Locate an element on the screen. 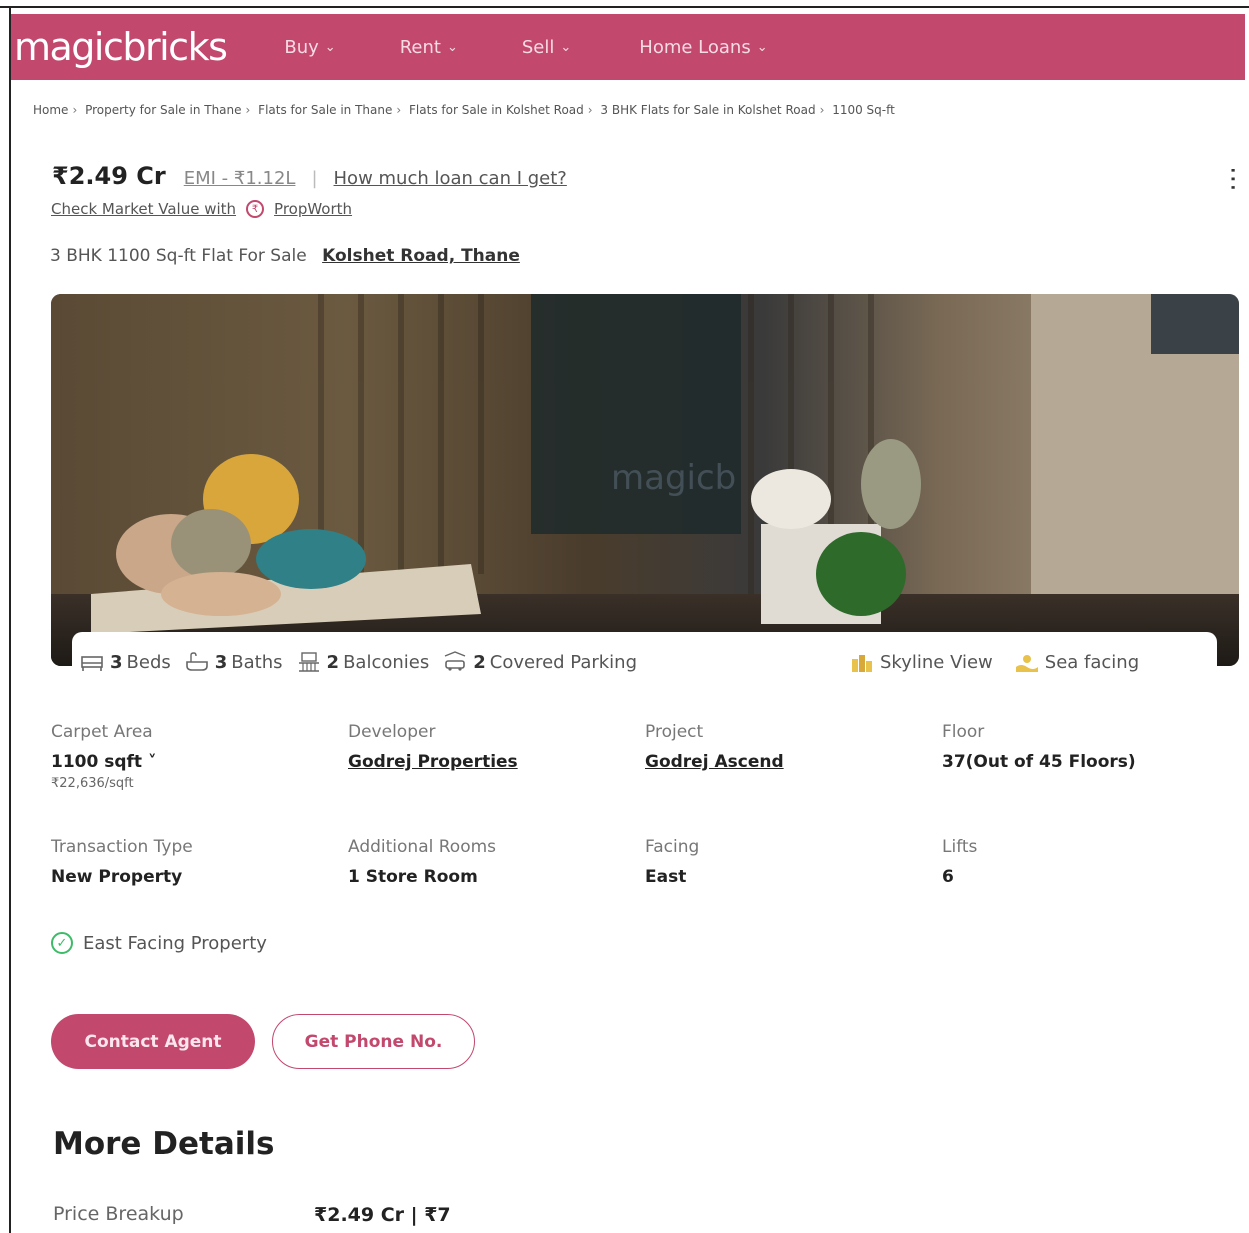 The image size is (1249, 1233). listing-title-text: 3 BHK 1100 Sq-ft Flat For Sale is located at coordinates (178, 256).